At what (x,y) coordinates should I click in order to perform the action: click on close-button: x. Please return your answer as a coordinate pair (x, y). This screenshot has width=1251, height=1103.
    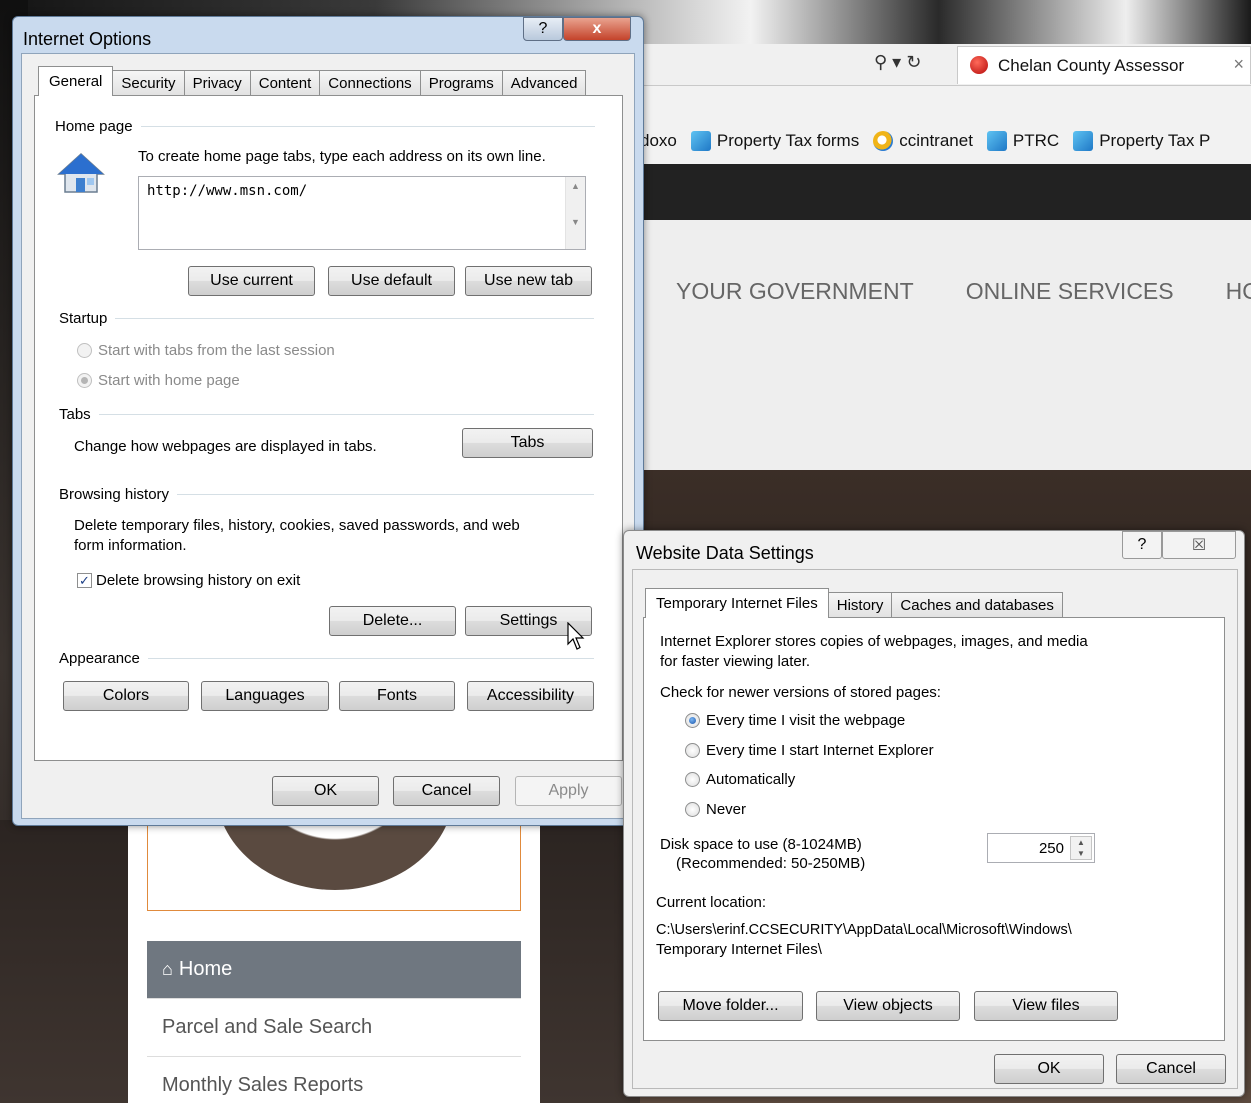
    Looking at the image, I should click on (597, 29).